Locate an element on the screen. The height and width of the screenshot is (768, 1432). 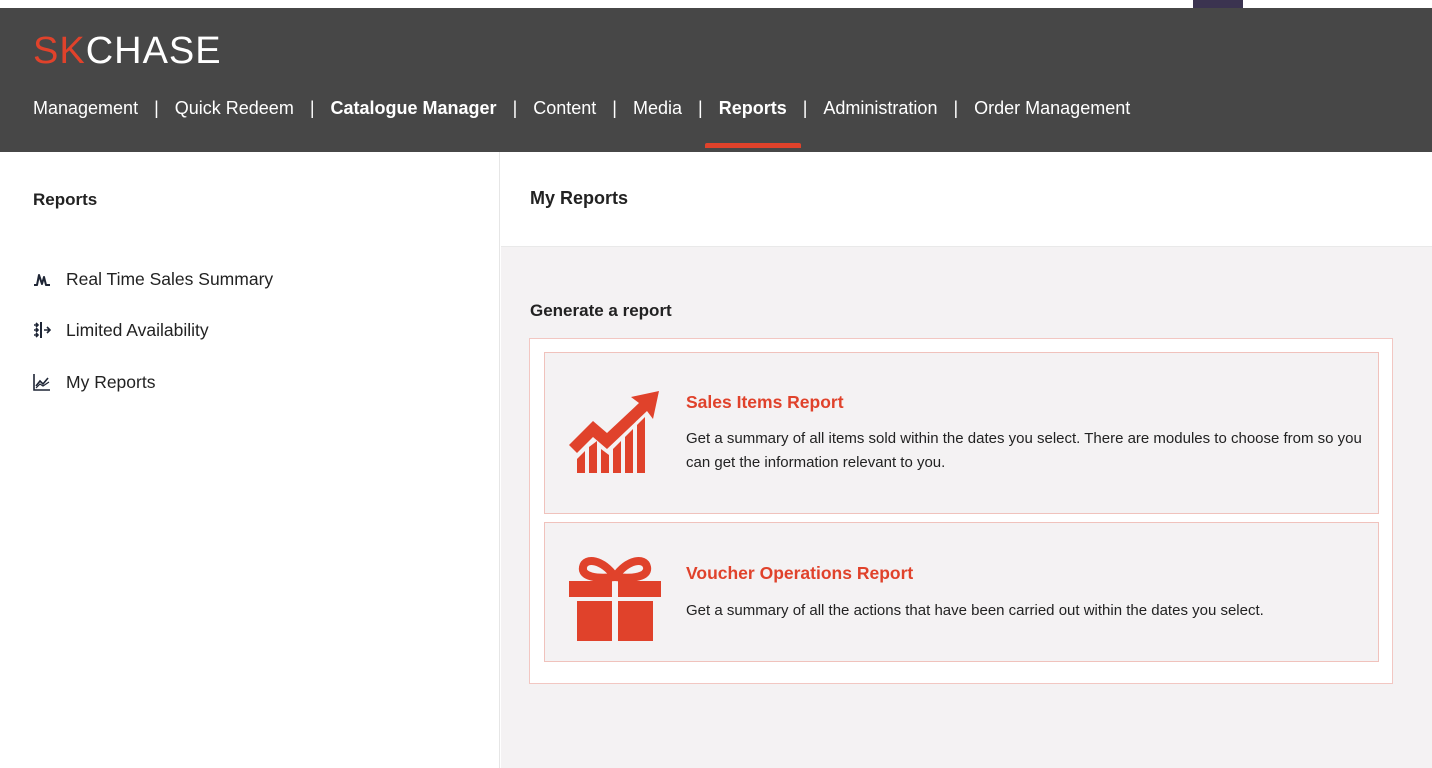
pulse-chart-icon is located at coordinates (42, 280).